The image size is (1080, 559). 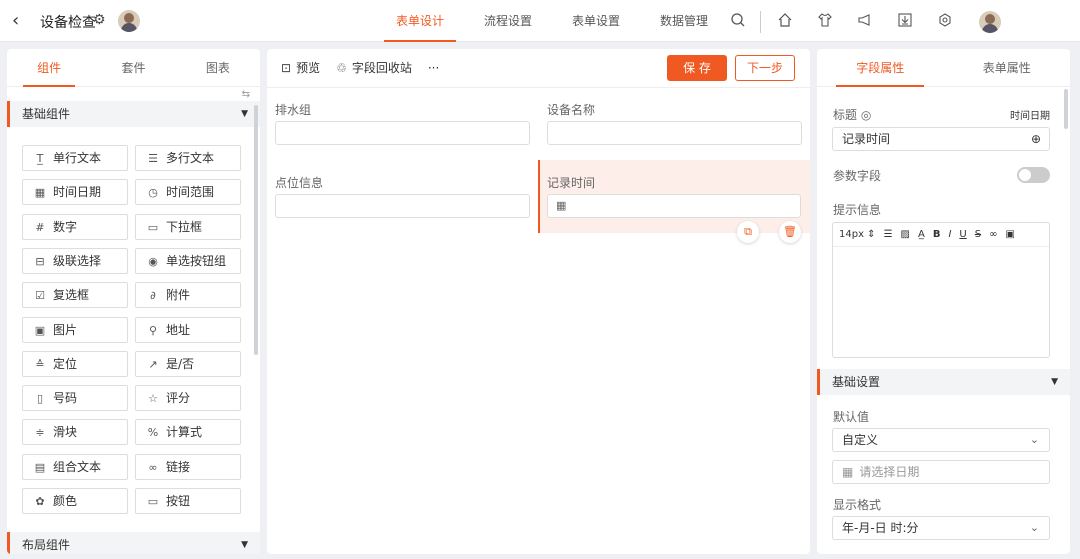 I want to click on hint-editor: 14px ⇕ ☰ ▨ A̲ B I U S ∞ ▣, so click(x=941, y=290).